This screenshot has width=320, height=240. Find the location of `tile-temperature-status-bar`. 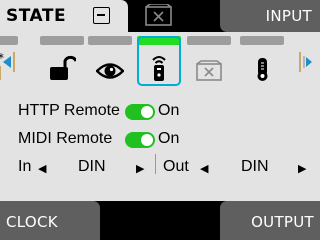

tile-temperature-status-bar is located at coordinates (262, 40).